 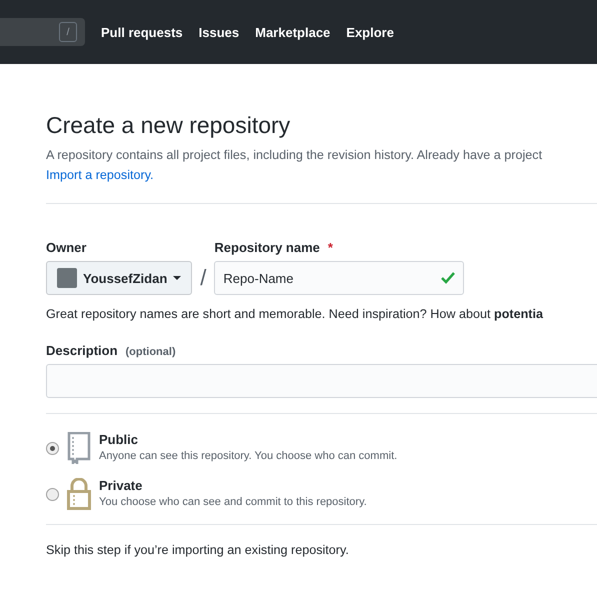 I want to click on nav-link: Marketplace, so click(x=292, y=32).